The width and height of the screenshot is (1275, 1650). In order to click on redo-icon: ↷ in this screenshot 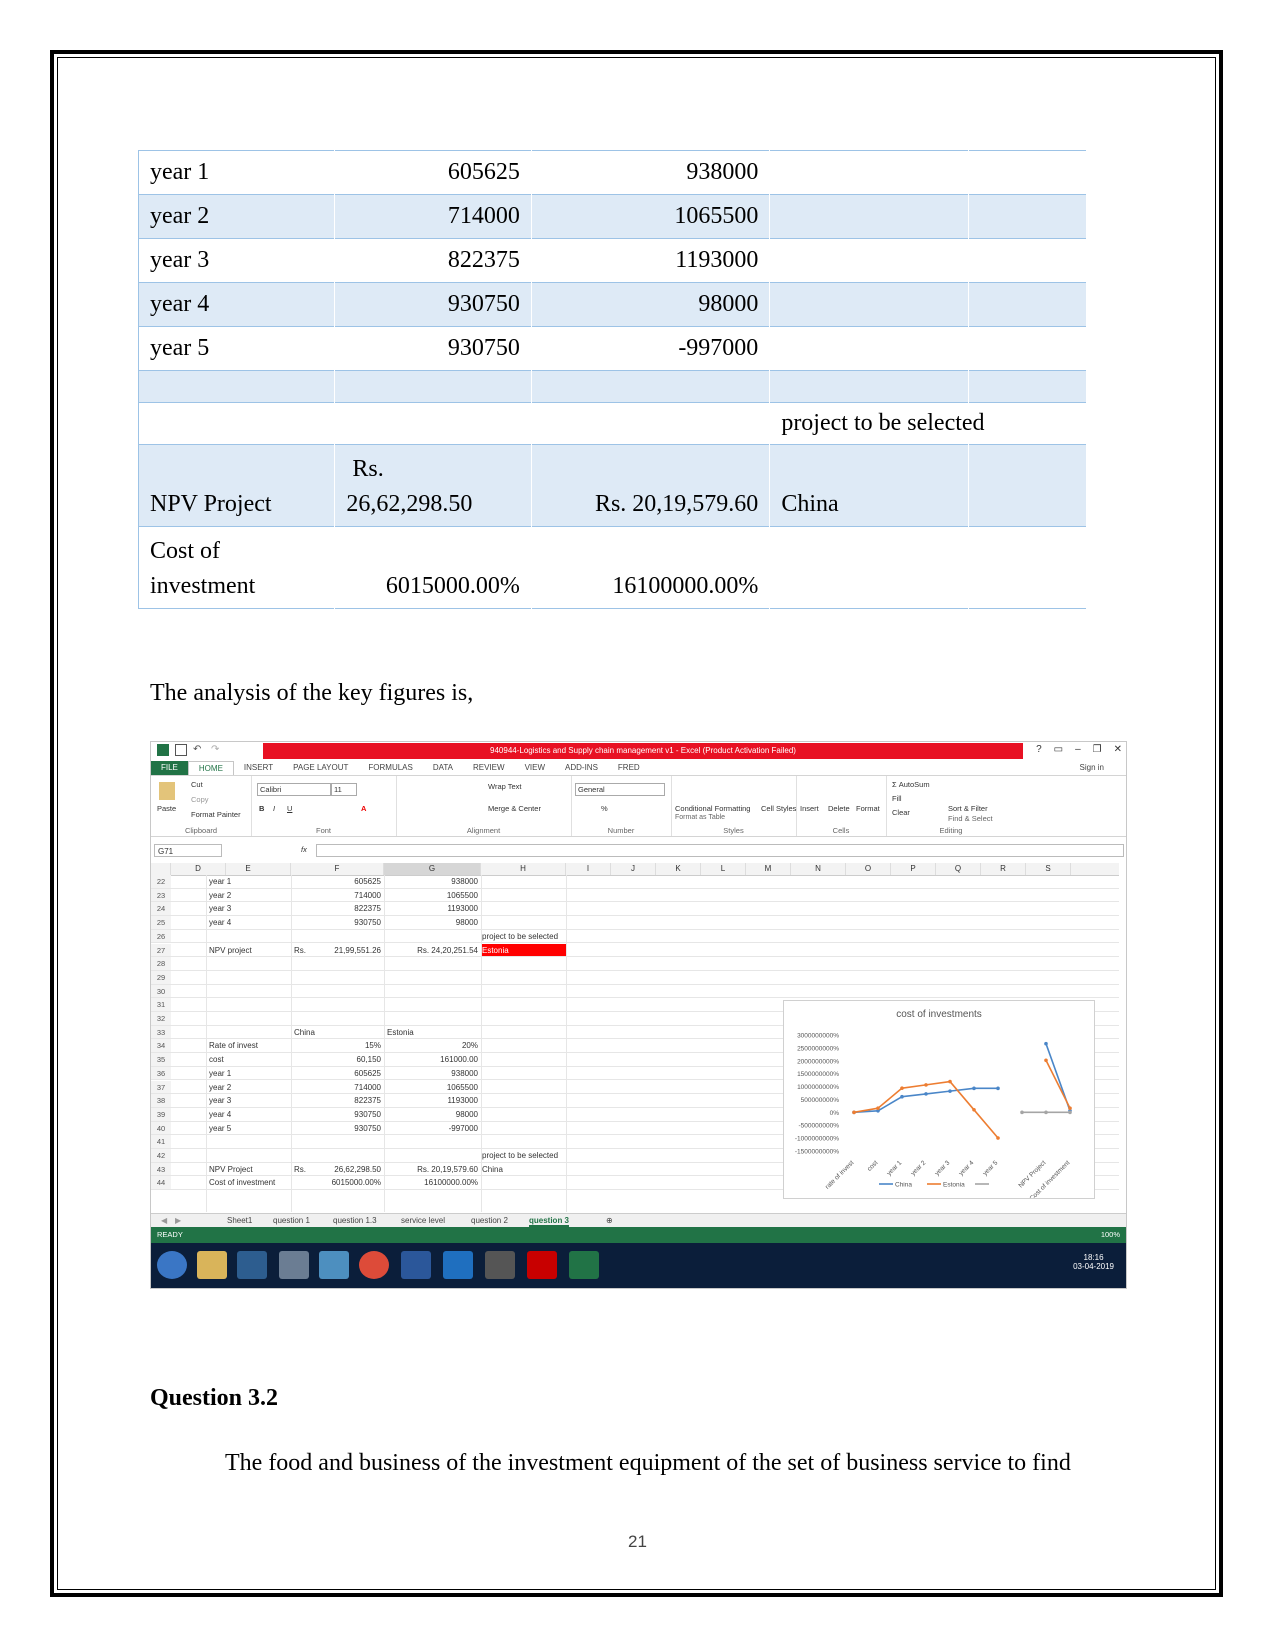, I will do `click(217, 750)`.